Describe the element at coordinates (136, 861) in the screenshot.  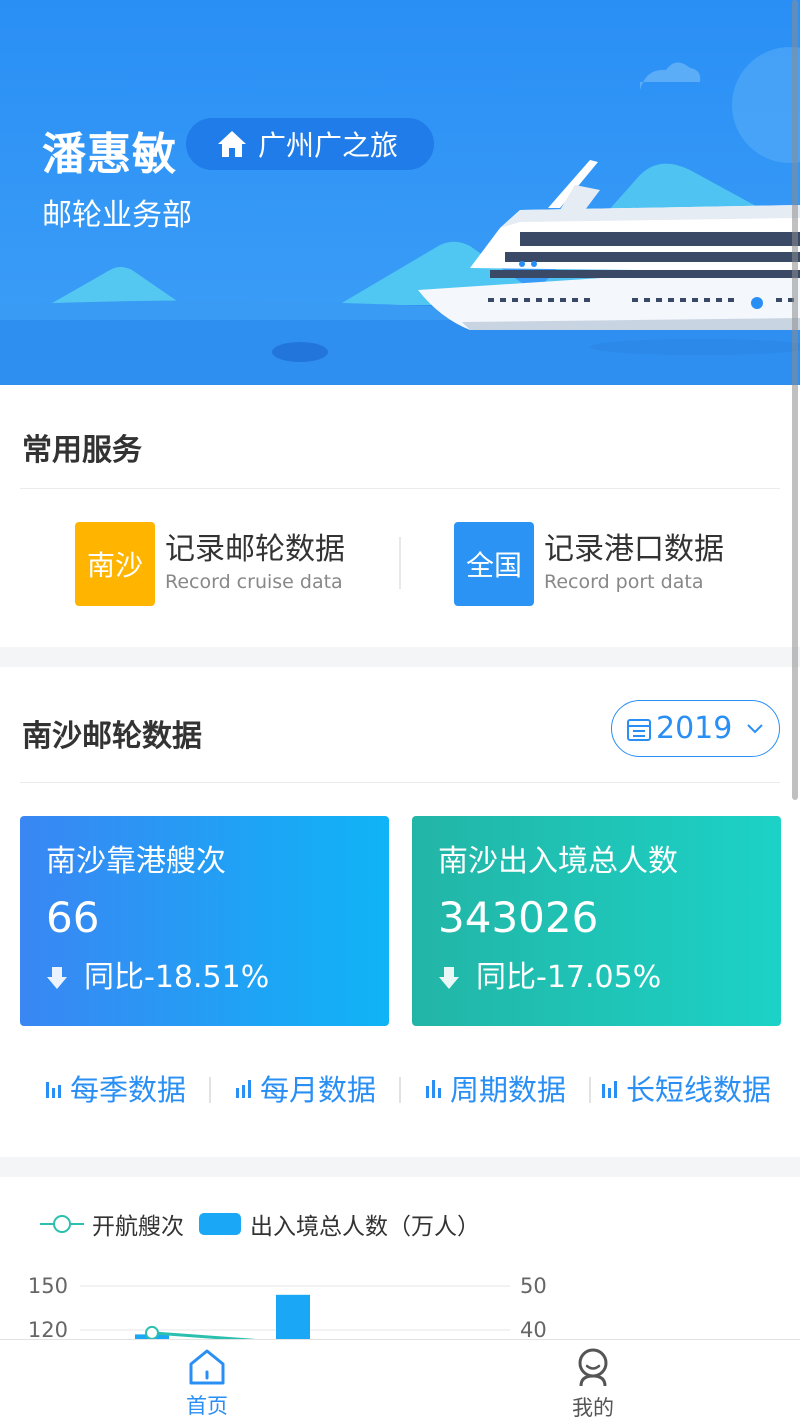
I see `stat-label: 南沙靠港艘次` at that location.